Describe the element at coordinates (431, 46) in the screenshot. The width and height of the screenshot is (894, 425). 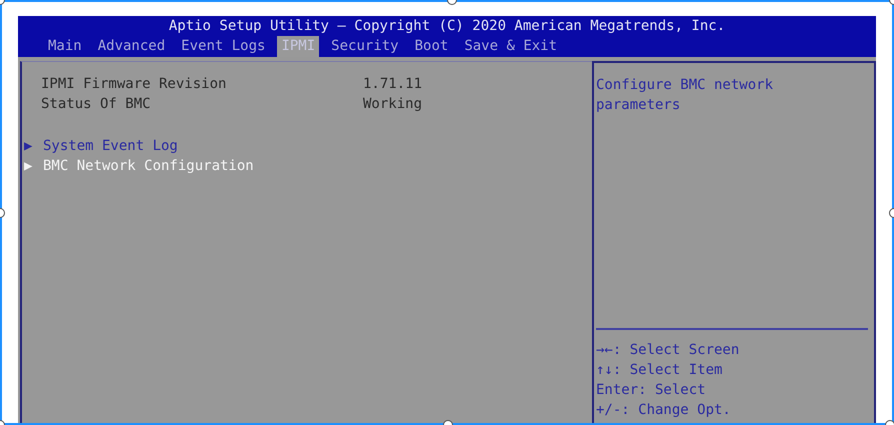
I see `menu-tab: Boot` at that location.